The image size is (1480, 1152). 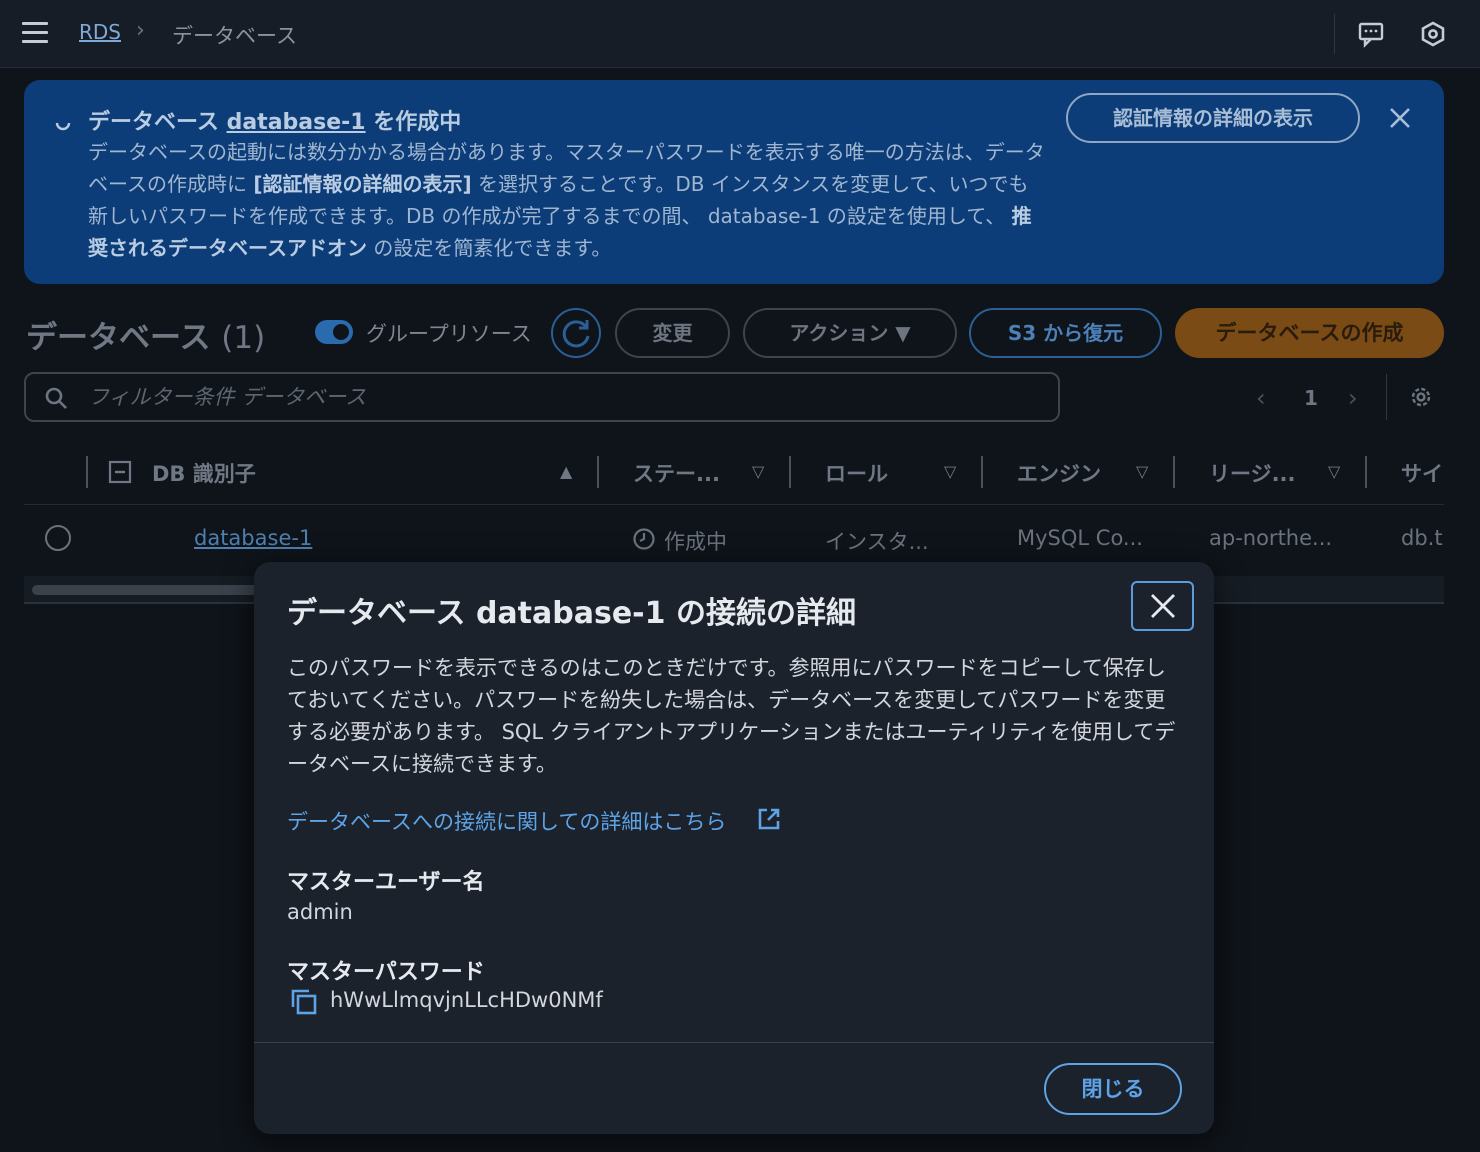 What do you see at coordinates (152, 590) in the screenshot?
I see `scrollbar-thumb` at bounding box center [152, 590].